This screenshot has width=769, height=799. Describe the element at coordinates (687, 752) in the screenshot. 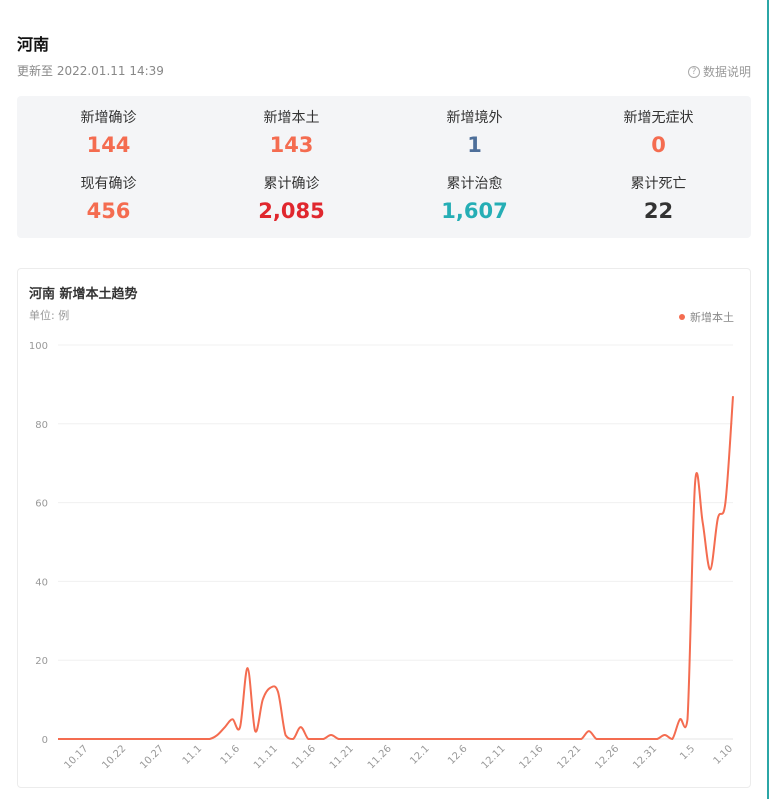

I see `x-tick-label: 1.5` at that location.